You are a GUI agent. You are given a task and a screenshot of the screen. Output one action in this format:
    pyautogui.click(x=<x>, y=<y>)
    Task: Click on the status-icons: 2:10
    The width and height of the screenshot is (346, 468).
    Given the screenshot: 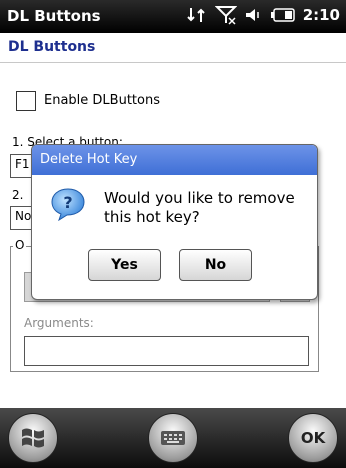 What is the action you would take?
    pyautogui.click(x=263, y=15)
    